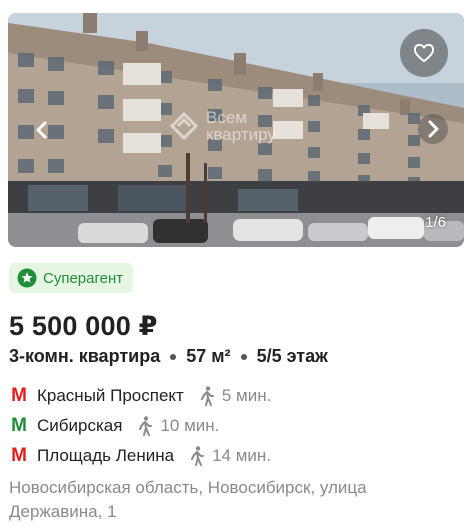 The height and width of the screenshot is (532, 474). Describe the element at coordinates (190, 425) in the screenshot. I see `walk-minutes: 10 мин.` at that location.